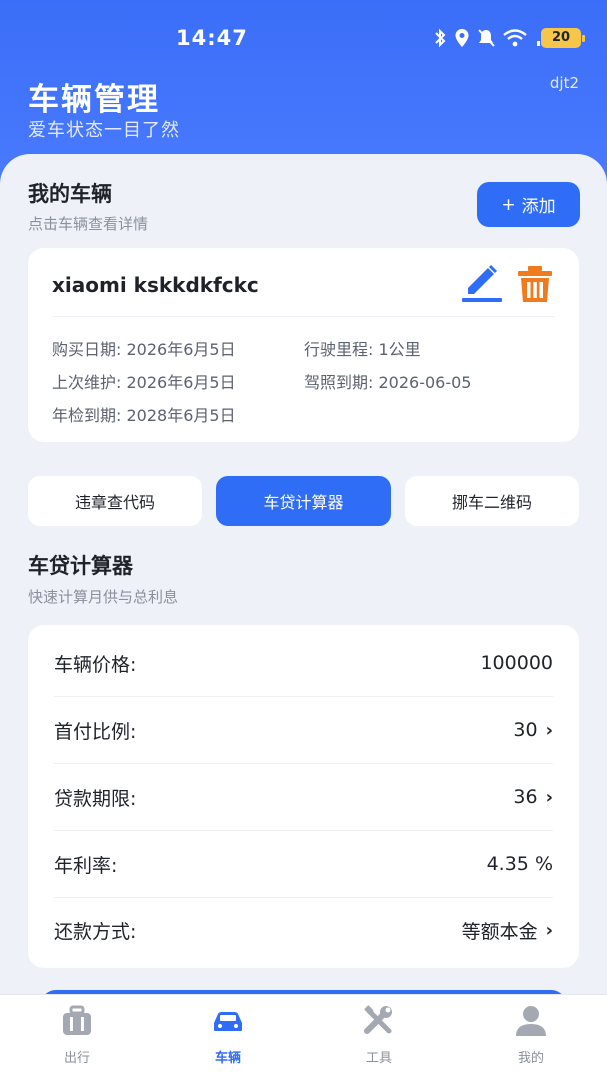 This screenshot has height=1080, width=607. What do you see at coordinates (155, 285) in the screenshot?
I see `vehicle-name: xiaomi kskkdkfckc` at bounding box center [155, 285].